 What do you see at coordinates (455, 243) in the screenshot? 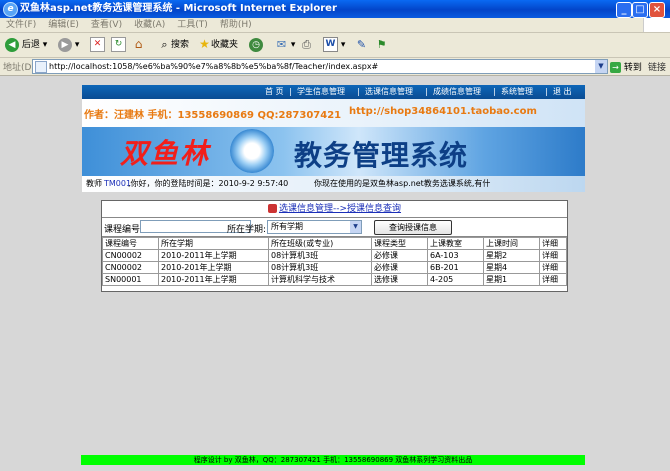
I see `column-header: 上课教室` at bounding box center [455, 243].